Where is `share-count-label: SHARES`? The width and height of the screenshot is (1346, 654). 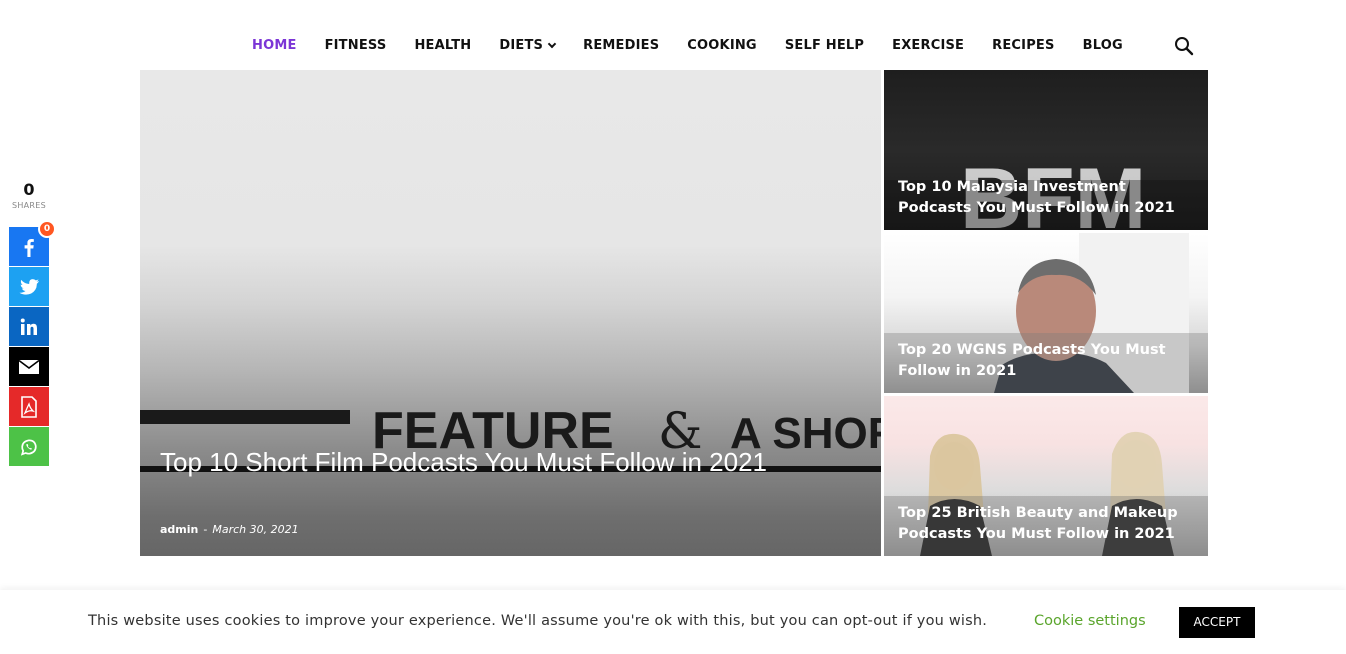
share-count-label: SHARES is located at coordinates (29, 205).